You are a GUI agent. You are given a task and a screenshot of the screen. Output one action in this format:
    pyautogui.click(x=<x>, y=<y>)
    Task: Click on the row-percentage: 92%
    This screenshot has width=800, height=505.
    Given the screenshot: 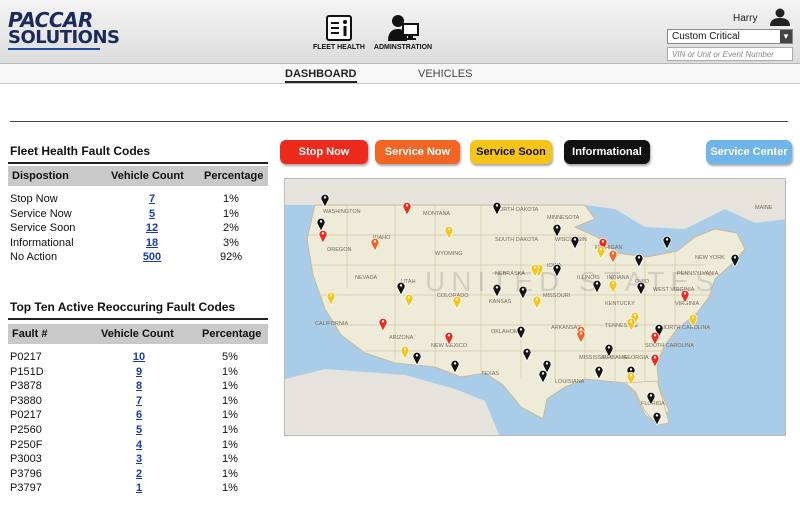 What is the action you would take?
    pyautogui.click(x=231, y=257)
    